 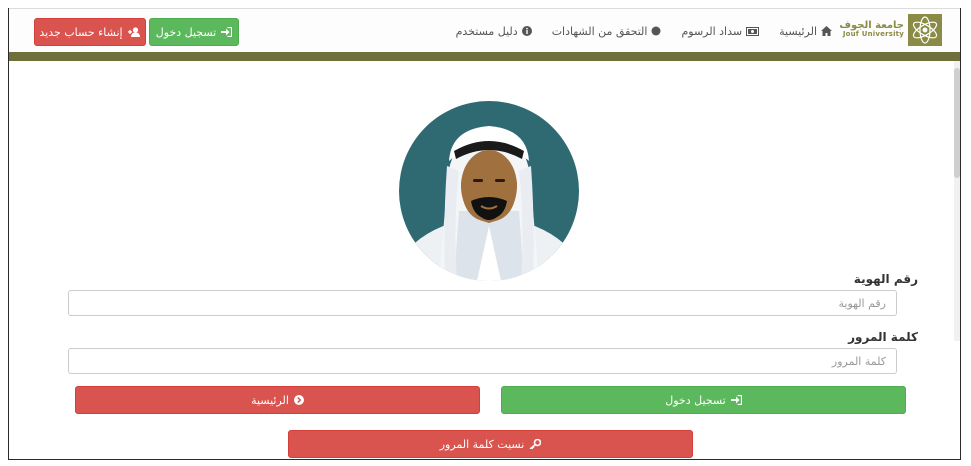 What do you see at coordinates (535, 444) in the screenshot?
I see `key-icon` at bounding box center [535, 444].